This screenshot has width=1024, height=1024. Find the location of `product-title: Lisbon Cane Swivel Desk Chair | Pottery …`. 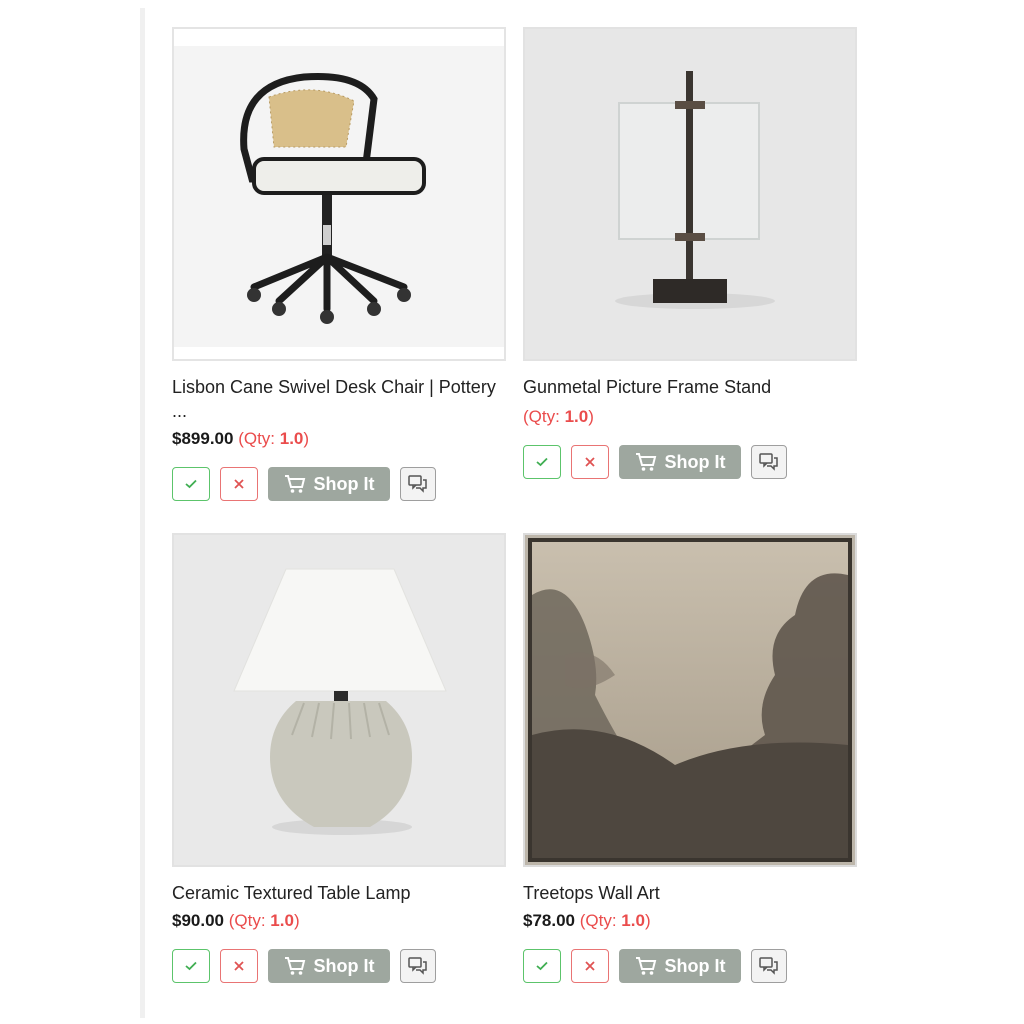

product-title: Lisbon Cane Swivel Desk Chair | Pottery … is located at coordinates (339, 399).